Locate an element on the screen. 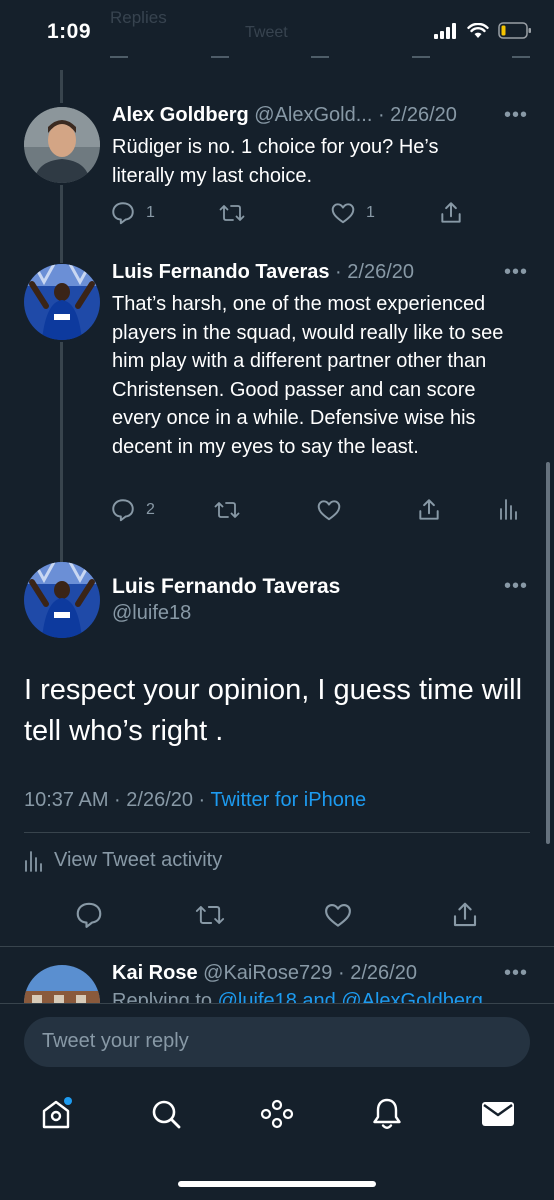 The height and width of the screenshot is (1200, 554). scrollbar is located at coordinates (548, 653).